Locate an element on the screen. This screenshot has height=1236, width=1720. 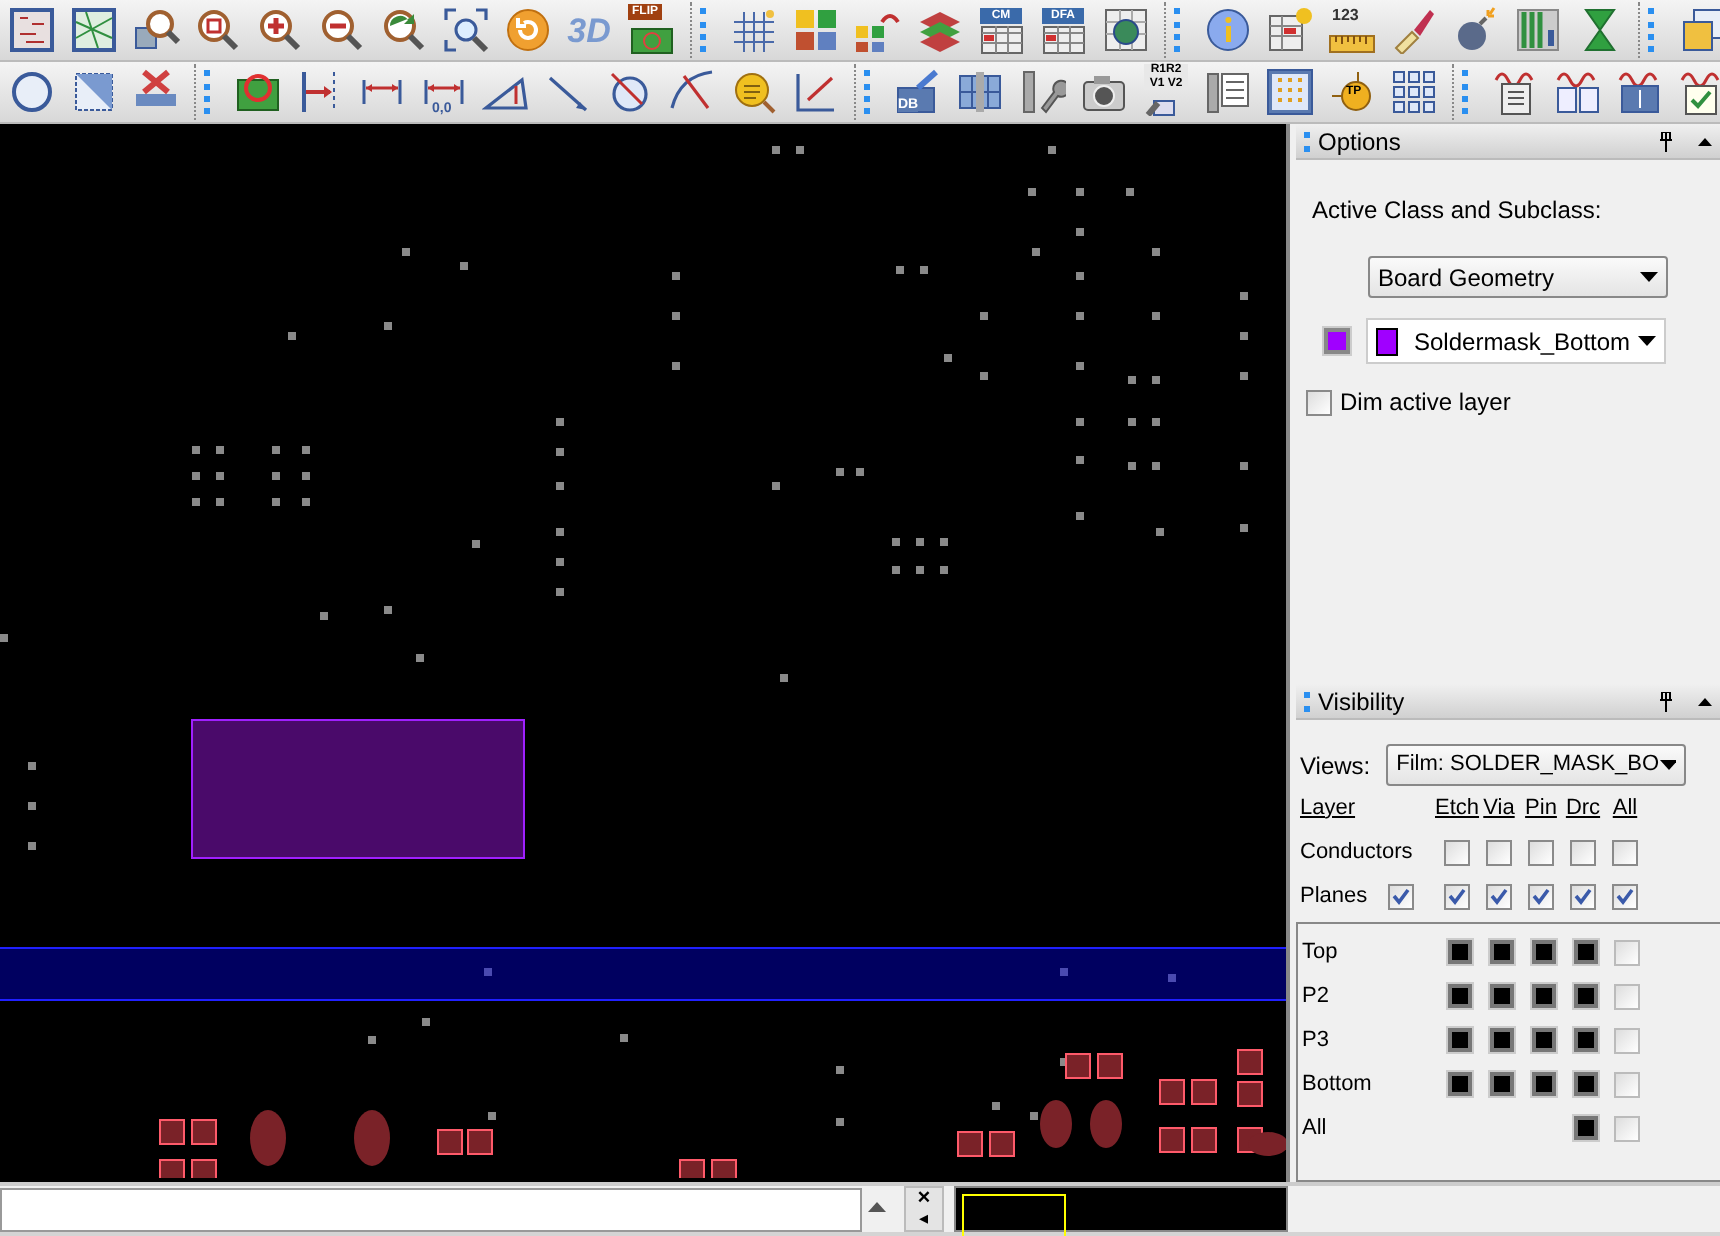
checkbox-label: Dim active layer is located at coordinates (1425, 403).